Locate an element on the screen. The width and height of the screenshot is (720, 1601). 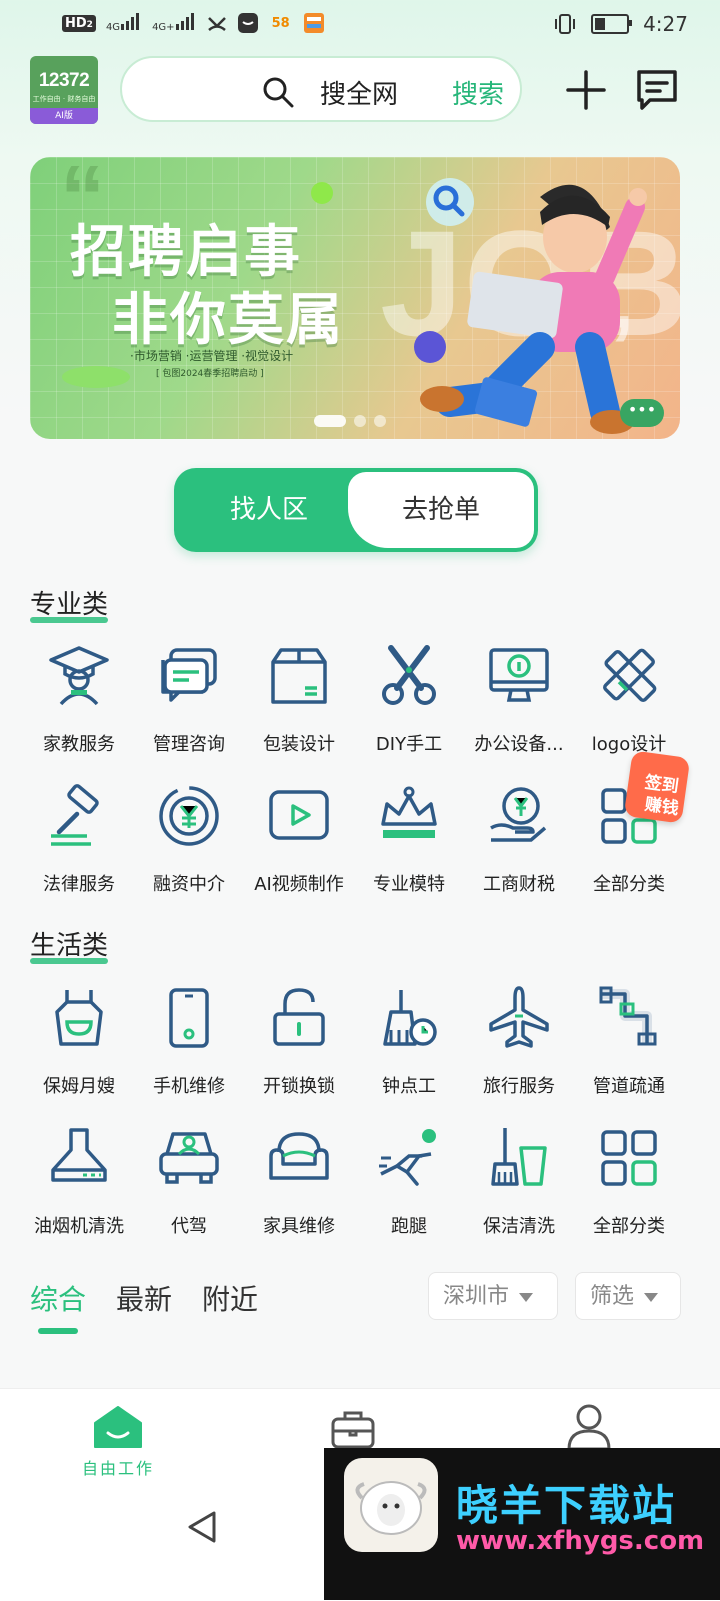
app-notification-icon is located at coordinates (247, 23).